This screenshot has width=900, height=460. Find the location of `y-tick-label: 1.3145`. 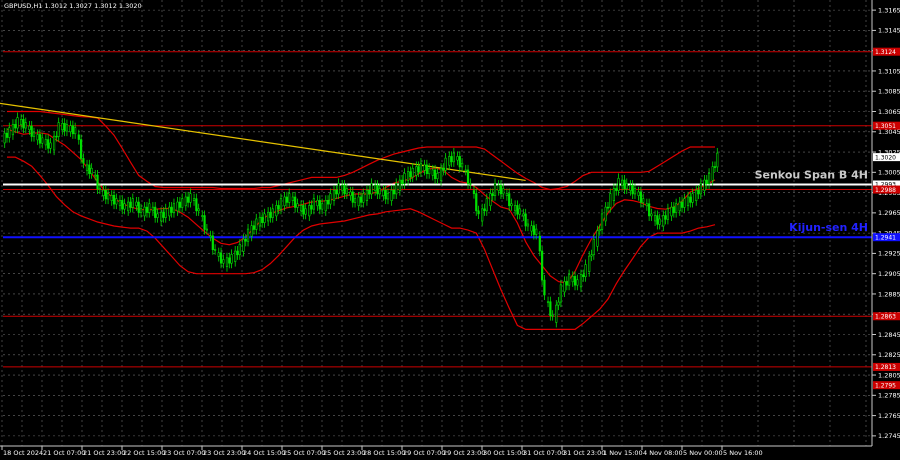

y-tick-label: 1.3145 is located at coordinates (889, 31).